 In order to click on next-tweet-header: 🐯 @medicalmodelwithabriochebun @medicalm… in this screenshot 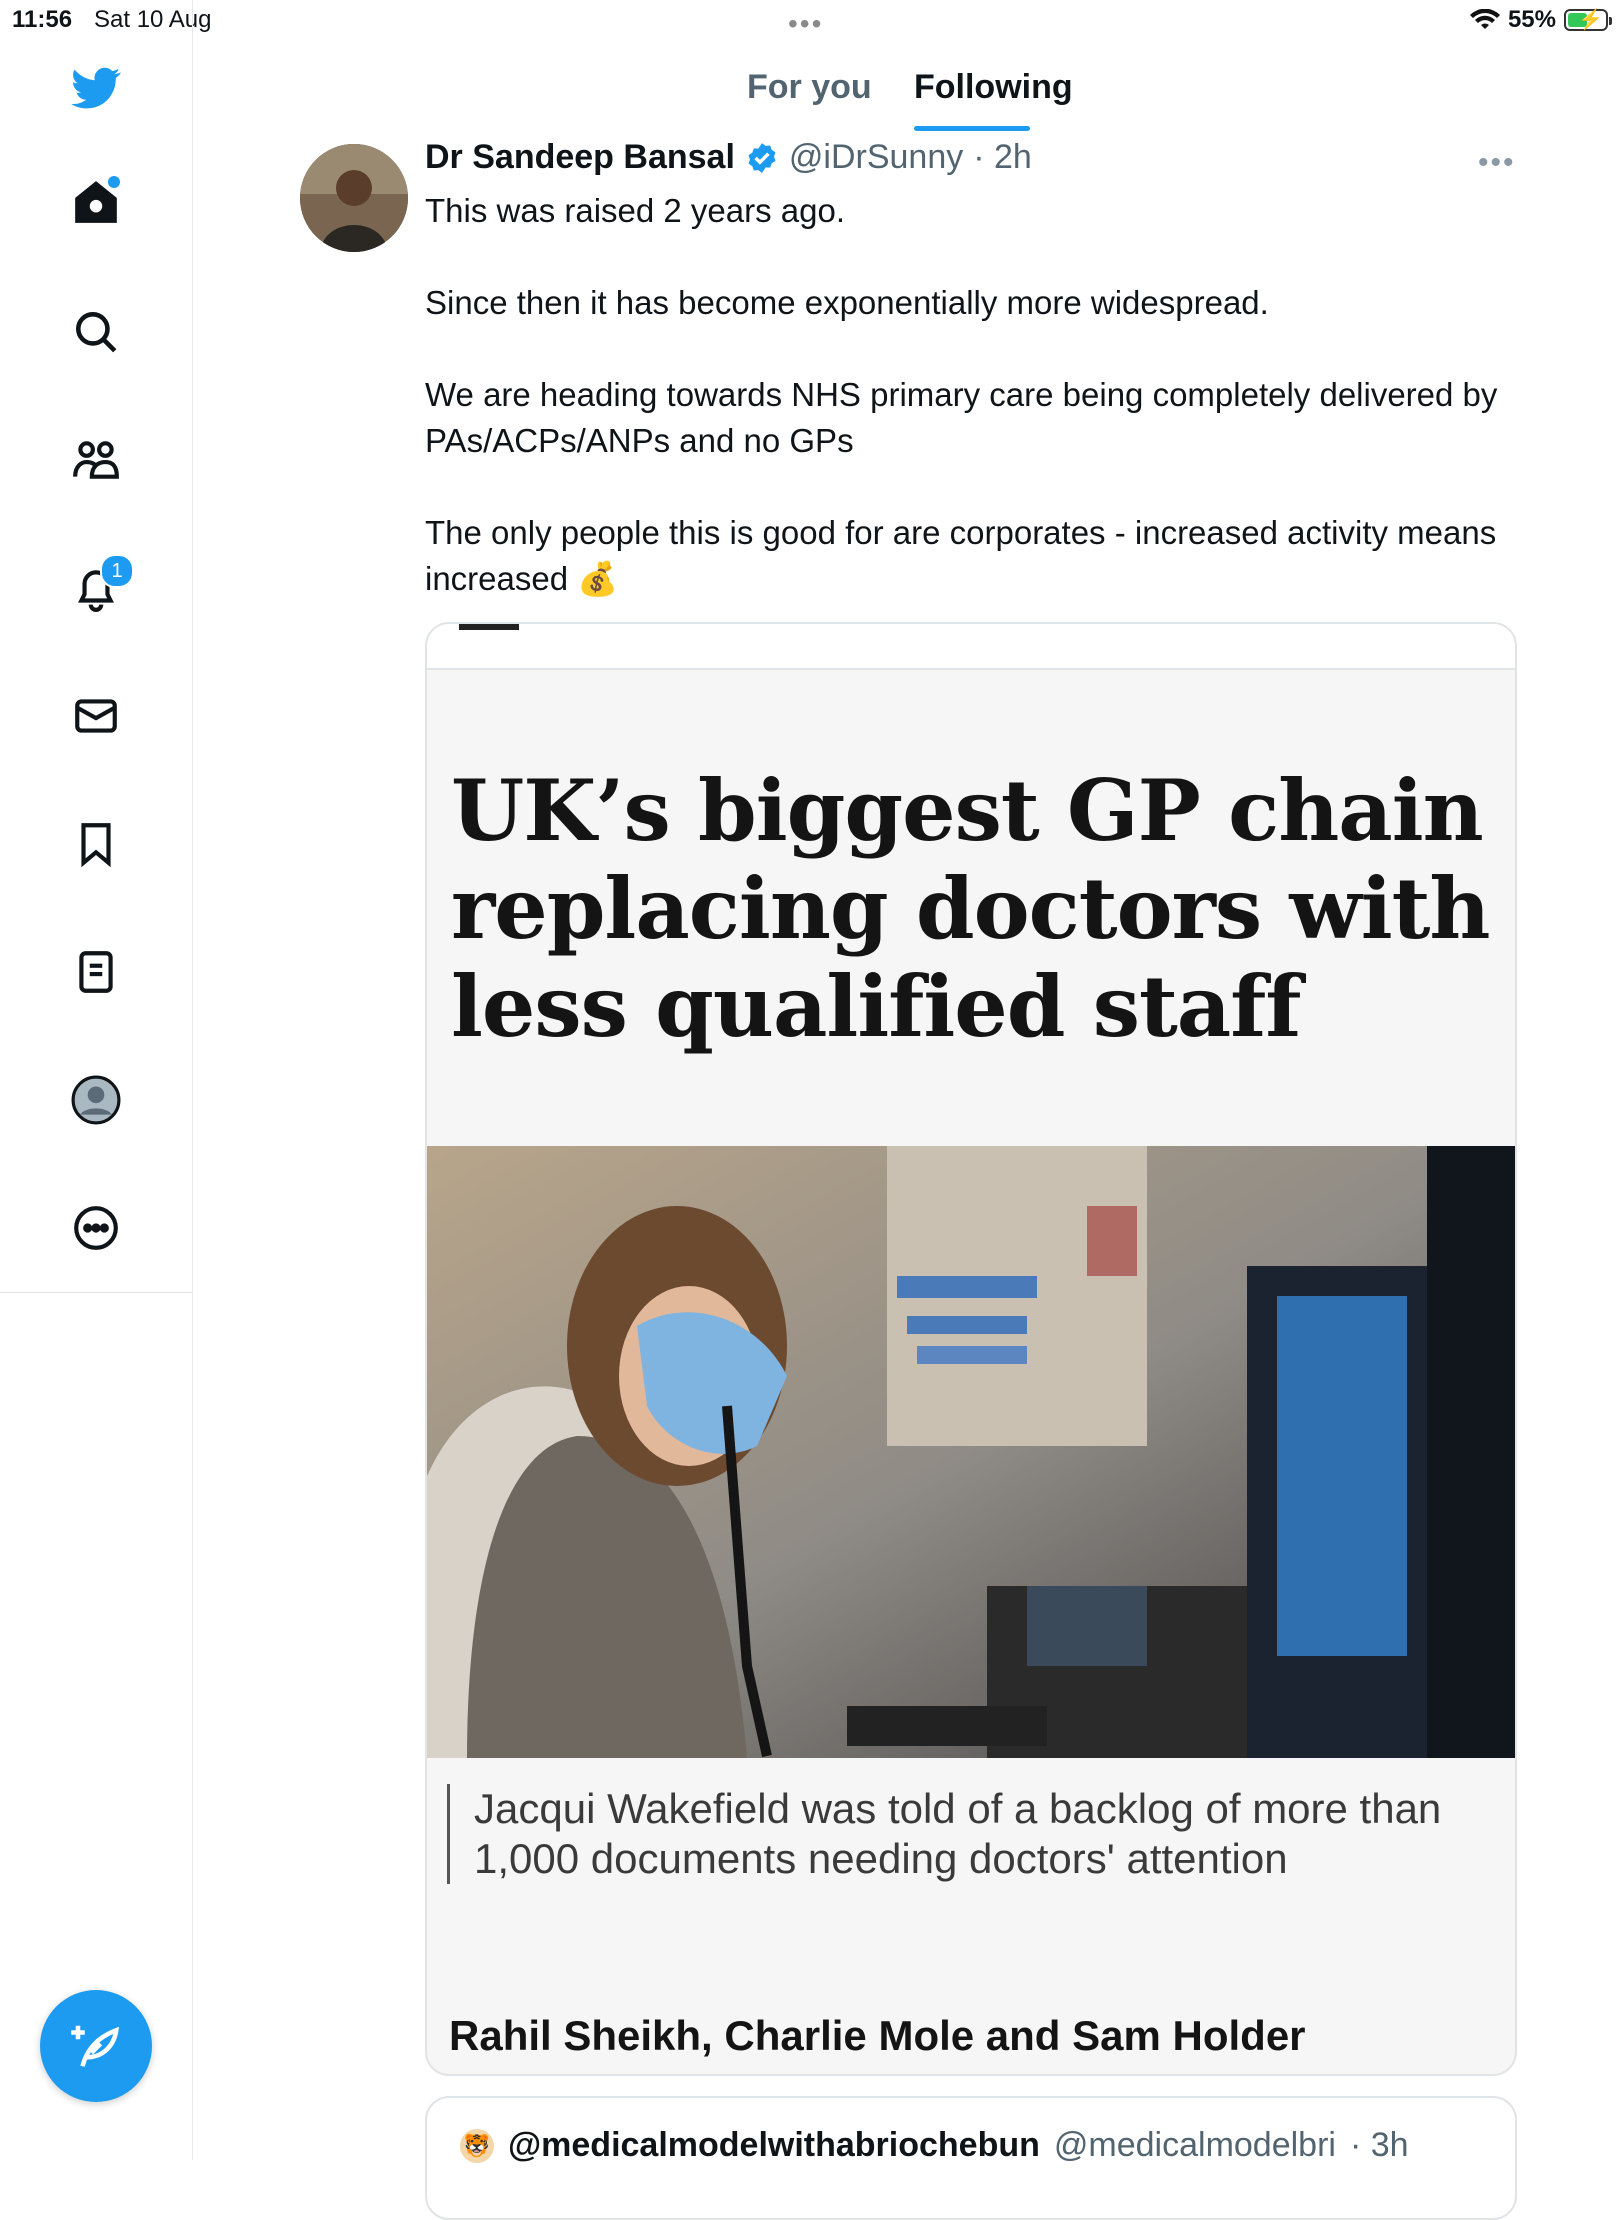, I will do `click(934, 2145)`.